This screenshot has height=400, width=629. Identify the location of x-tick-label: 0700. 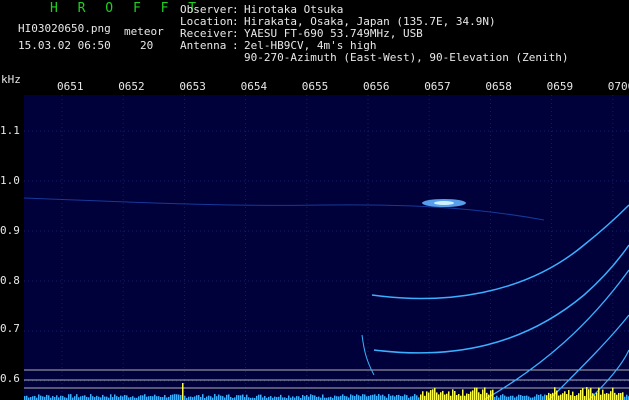
(618, 86).